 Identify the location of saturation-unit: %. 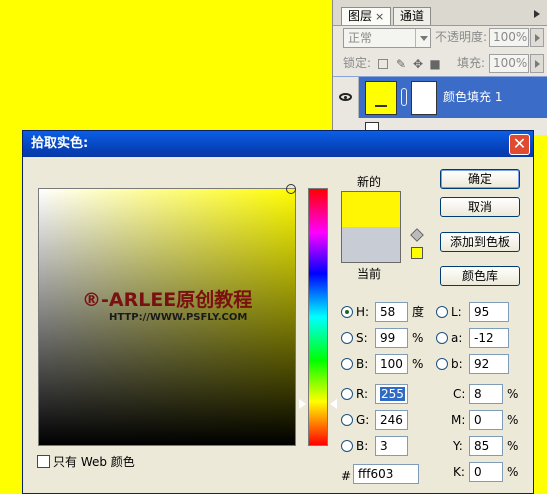
(418, 338).